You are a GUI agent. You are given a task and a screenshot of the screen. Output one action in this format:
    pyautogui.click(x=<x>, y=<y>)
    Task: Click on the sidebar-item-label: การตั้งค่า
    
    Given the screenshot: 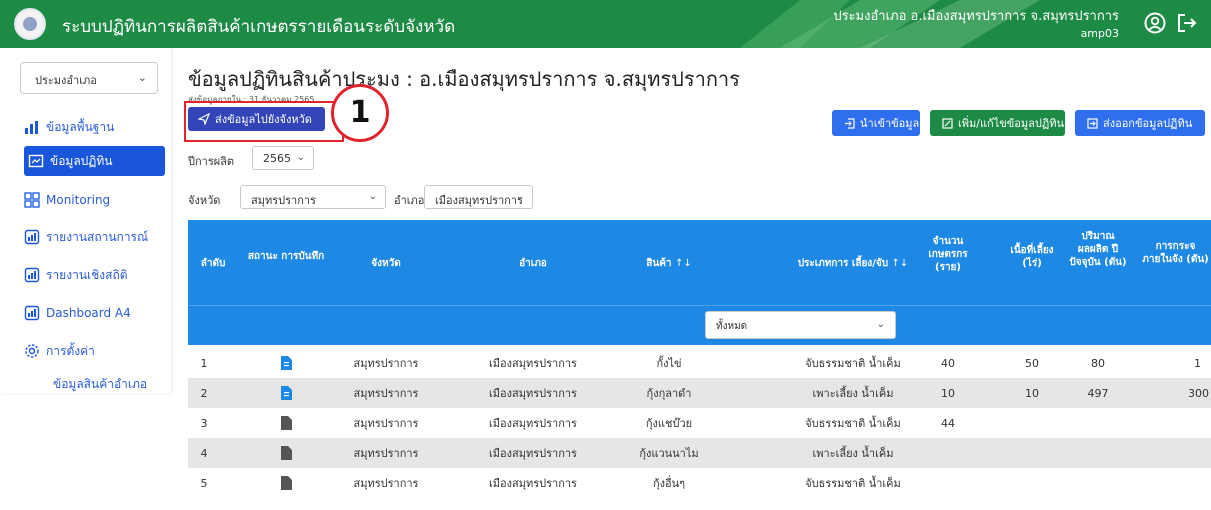 What is the action you would take?
    pyautogui.click(x=70, y=350)
    